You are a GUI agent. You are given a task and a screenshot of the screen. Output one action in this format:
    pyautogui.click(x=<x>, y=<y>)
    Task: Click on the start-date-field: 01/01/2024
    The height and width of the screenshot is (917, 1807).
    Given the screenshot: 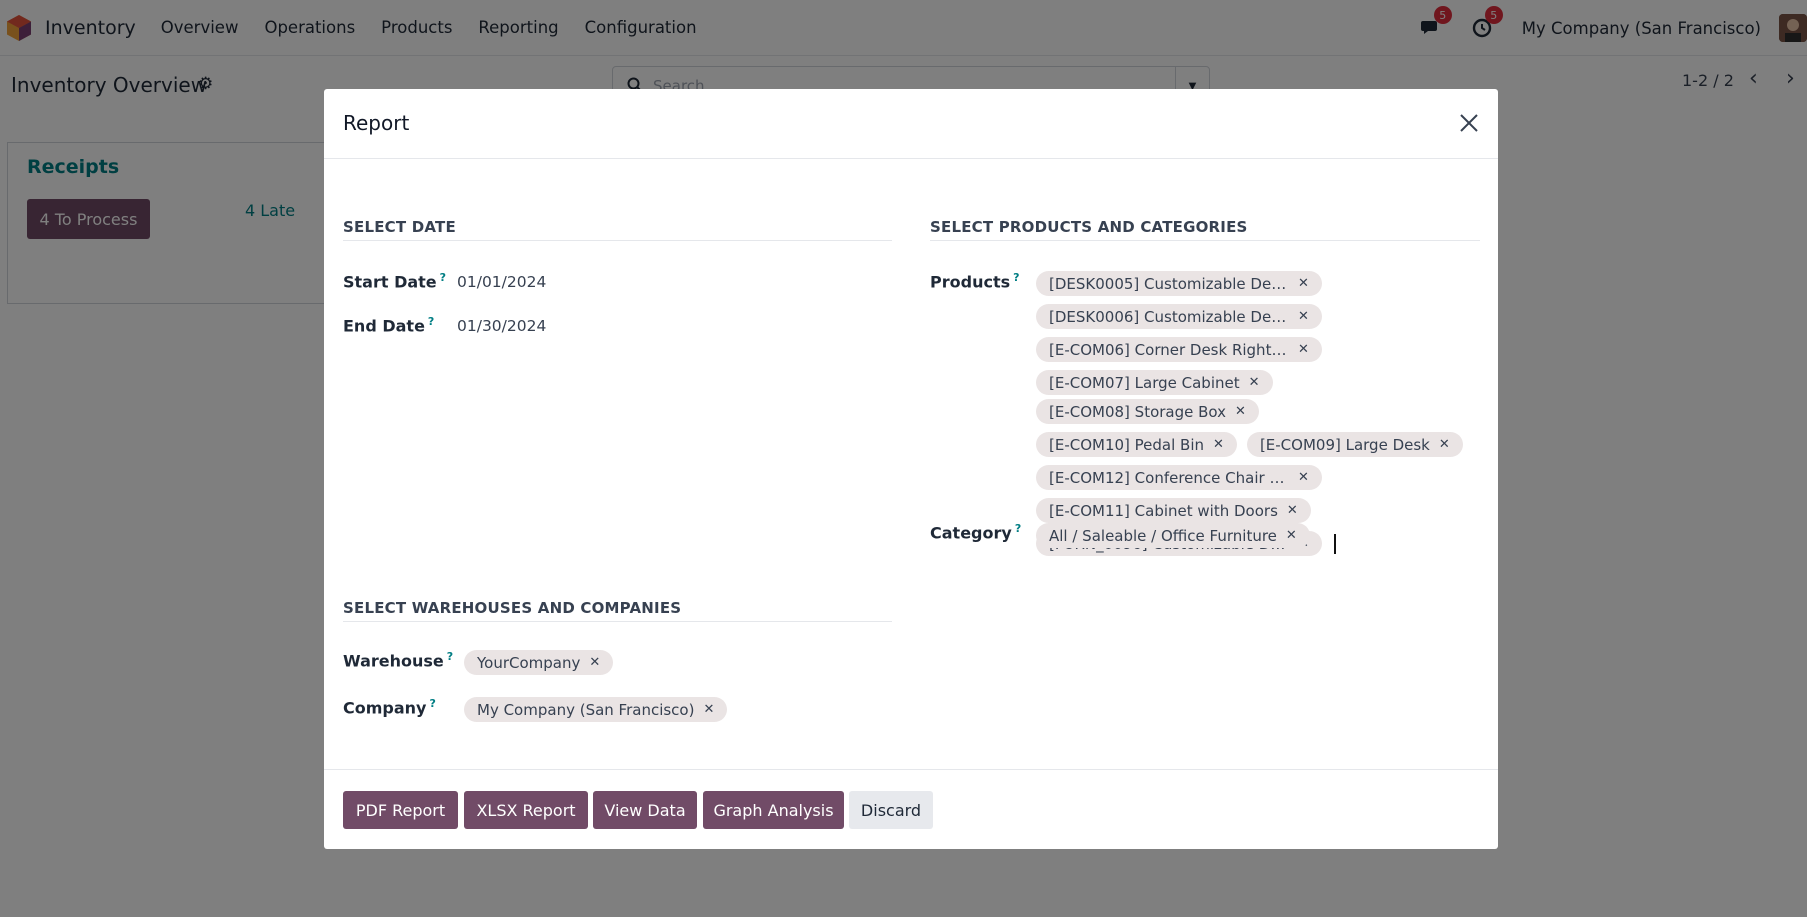 What is the action you would take?
    pyautogui.click(x=501, y=282)
    